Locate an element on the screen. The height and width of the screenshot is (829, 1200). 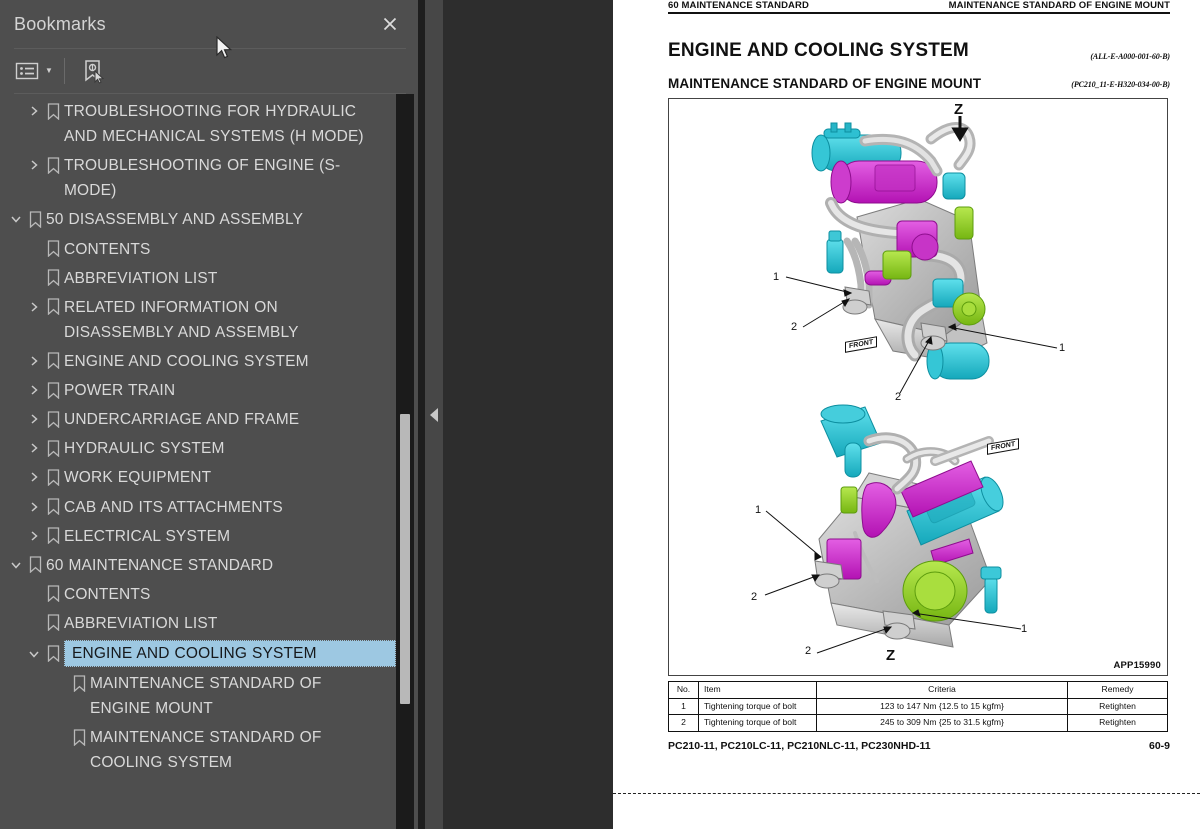
bookmark-label: ENGINE AND COOLING SYSTEM is located at coordinates (194, 654).